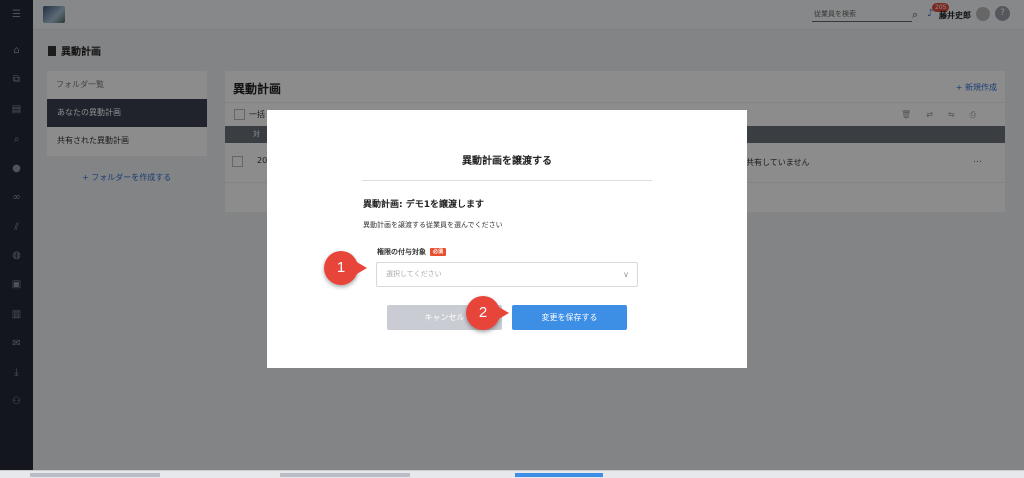 This screenshot has width=1024, height=478. Describe the element at coordinates (433, 225) in the screenshot. I see `dialog-description: 異動計画を譲渡する従業員を選んでください` at that location.